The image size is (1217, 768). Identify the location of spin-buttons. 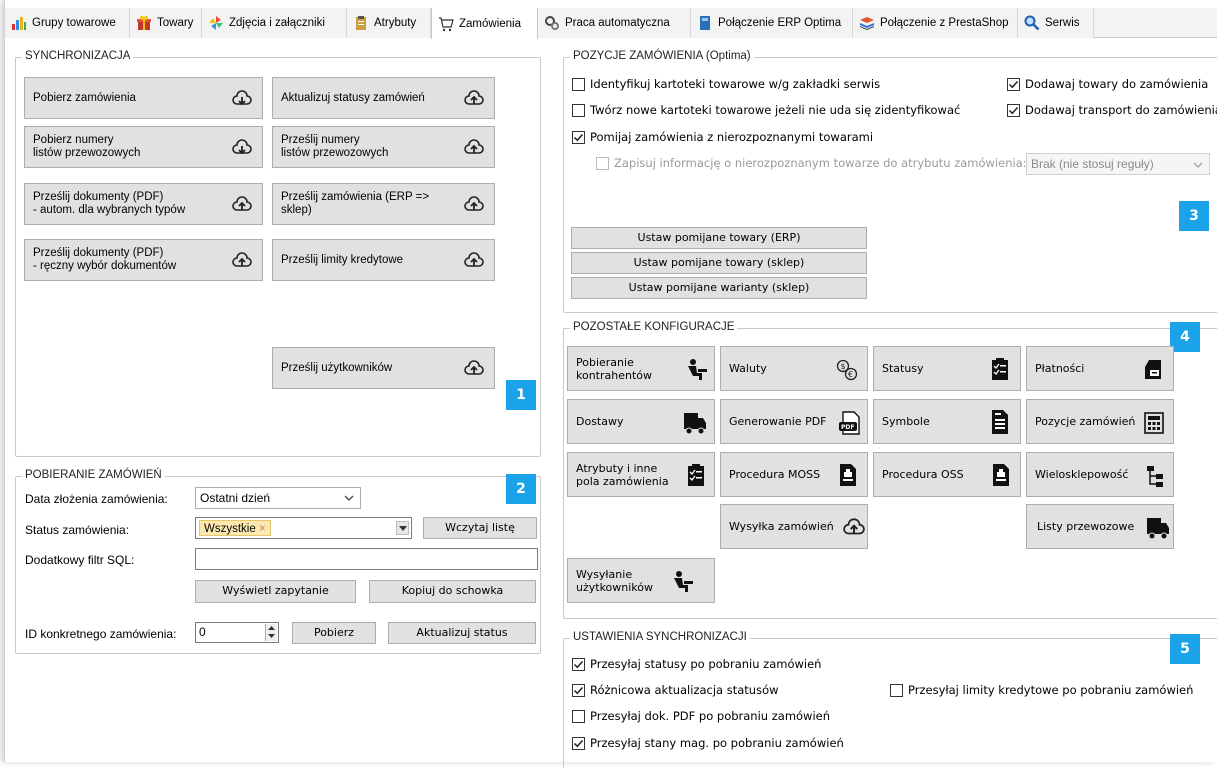
(271, 632).